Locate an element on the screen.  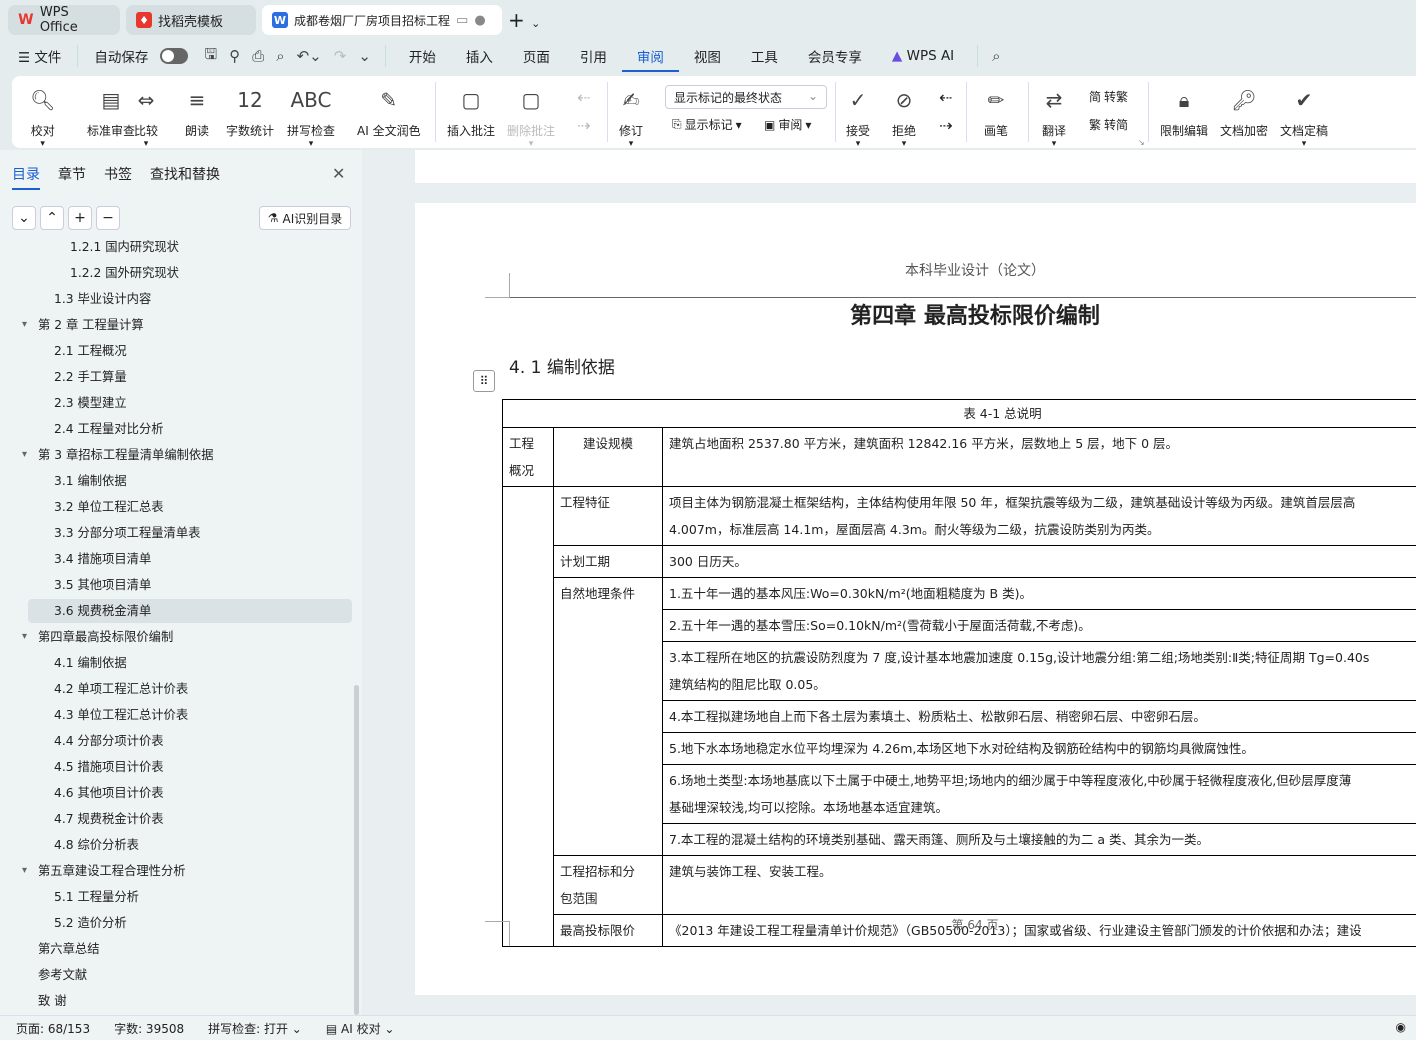
画笔-button: ✏ 画笔 is located at coordinates (996, 111).